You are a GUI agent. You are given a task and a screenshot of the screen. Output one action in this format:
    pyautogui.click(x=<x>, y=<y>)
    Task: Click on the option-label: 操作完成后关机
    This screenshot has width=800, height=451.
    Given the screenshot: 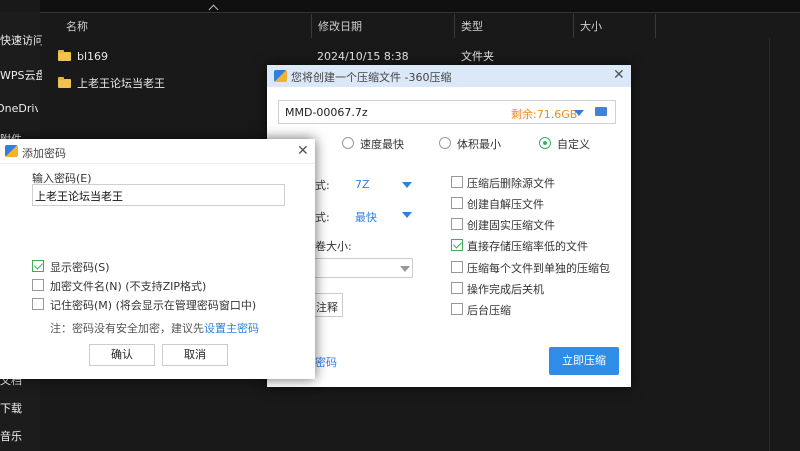 What is the action you would take?
    pyautogui.click(x=505, y=289)
    